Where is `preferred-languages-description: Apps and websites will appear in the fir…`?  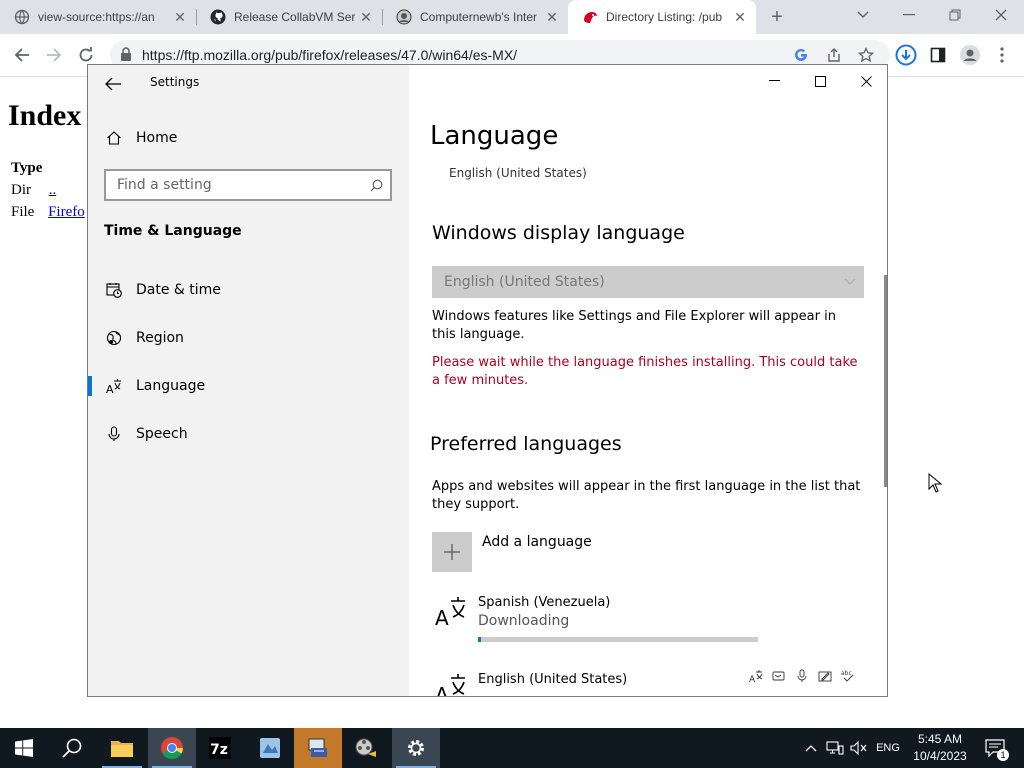 preferred-languages-description: Apps and websites will appear in the fir… is located at coordinates (646, 495).